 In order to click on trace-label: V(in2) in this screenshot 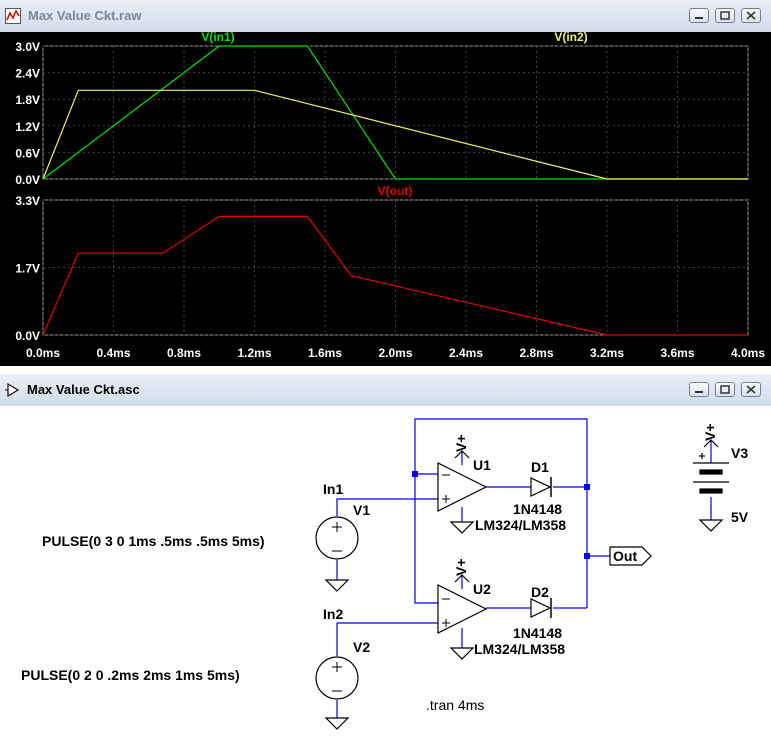, I will do `click(570, 38)`.